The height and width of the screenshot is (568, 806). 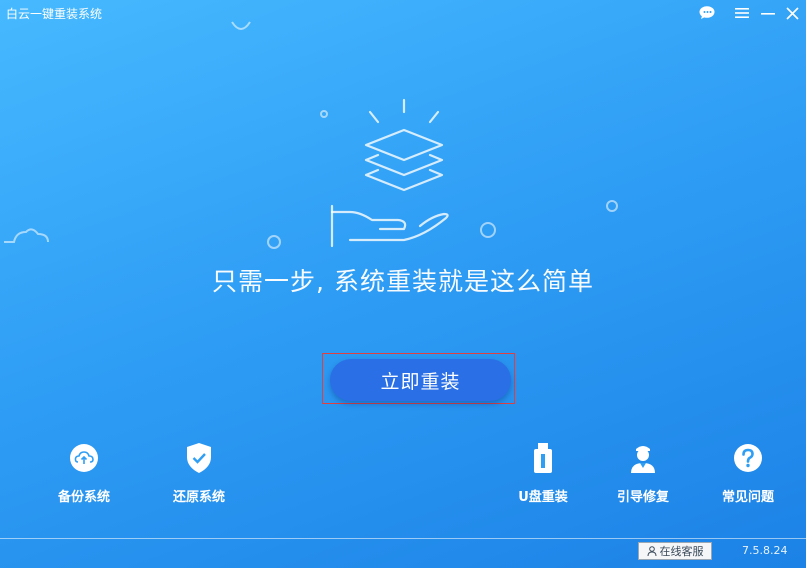 What do you see at coordinates (543, 458) in the screenshot?
I see `usb-drive-icon` at bounding box center [543, 458].